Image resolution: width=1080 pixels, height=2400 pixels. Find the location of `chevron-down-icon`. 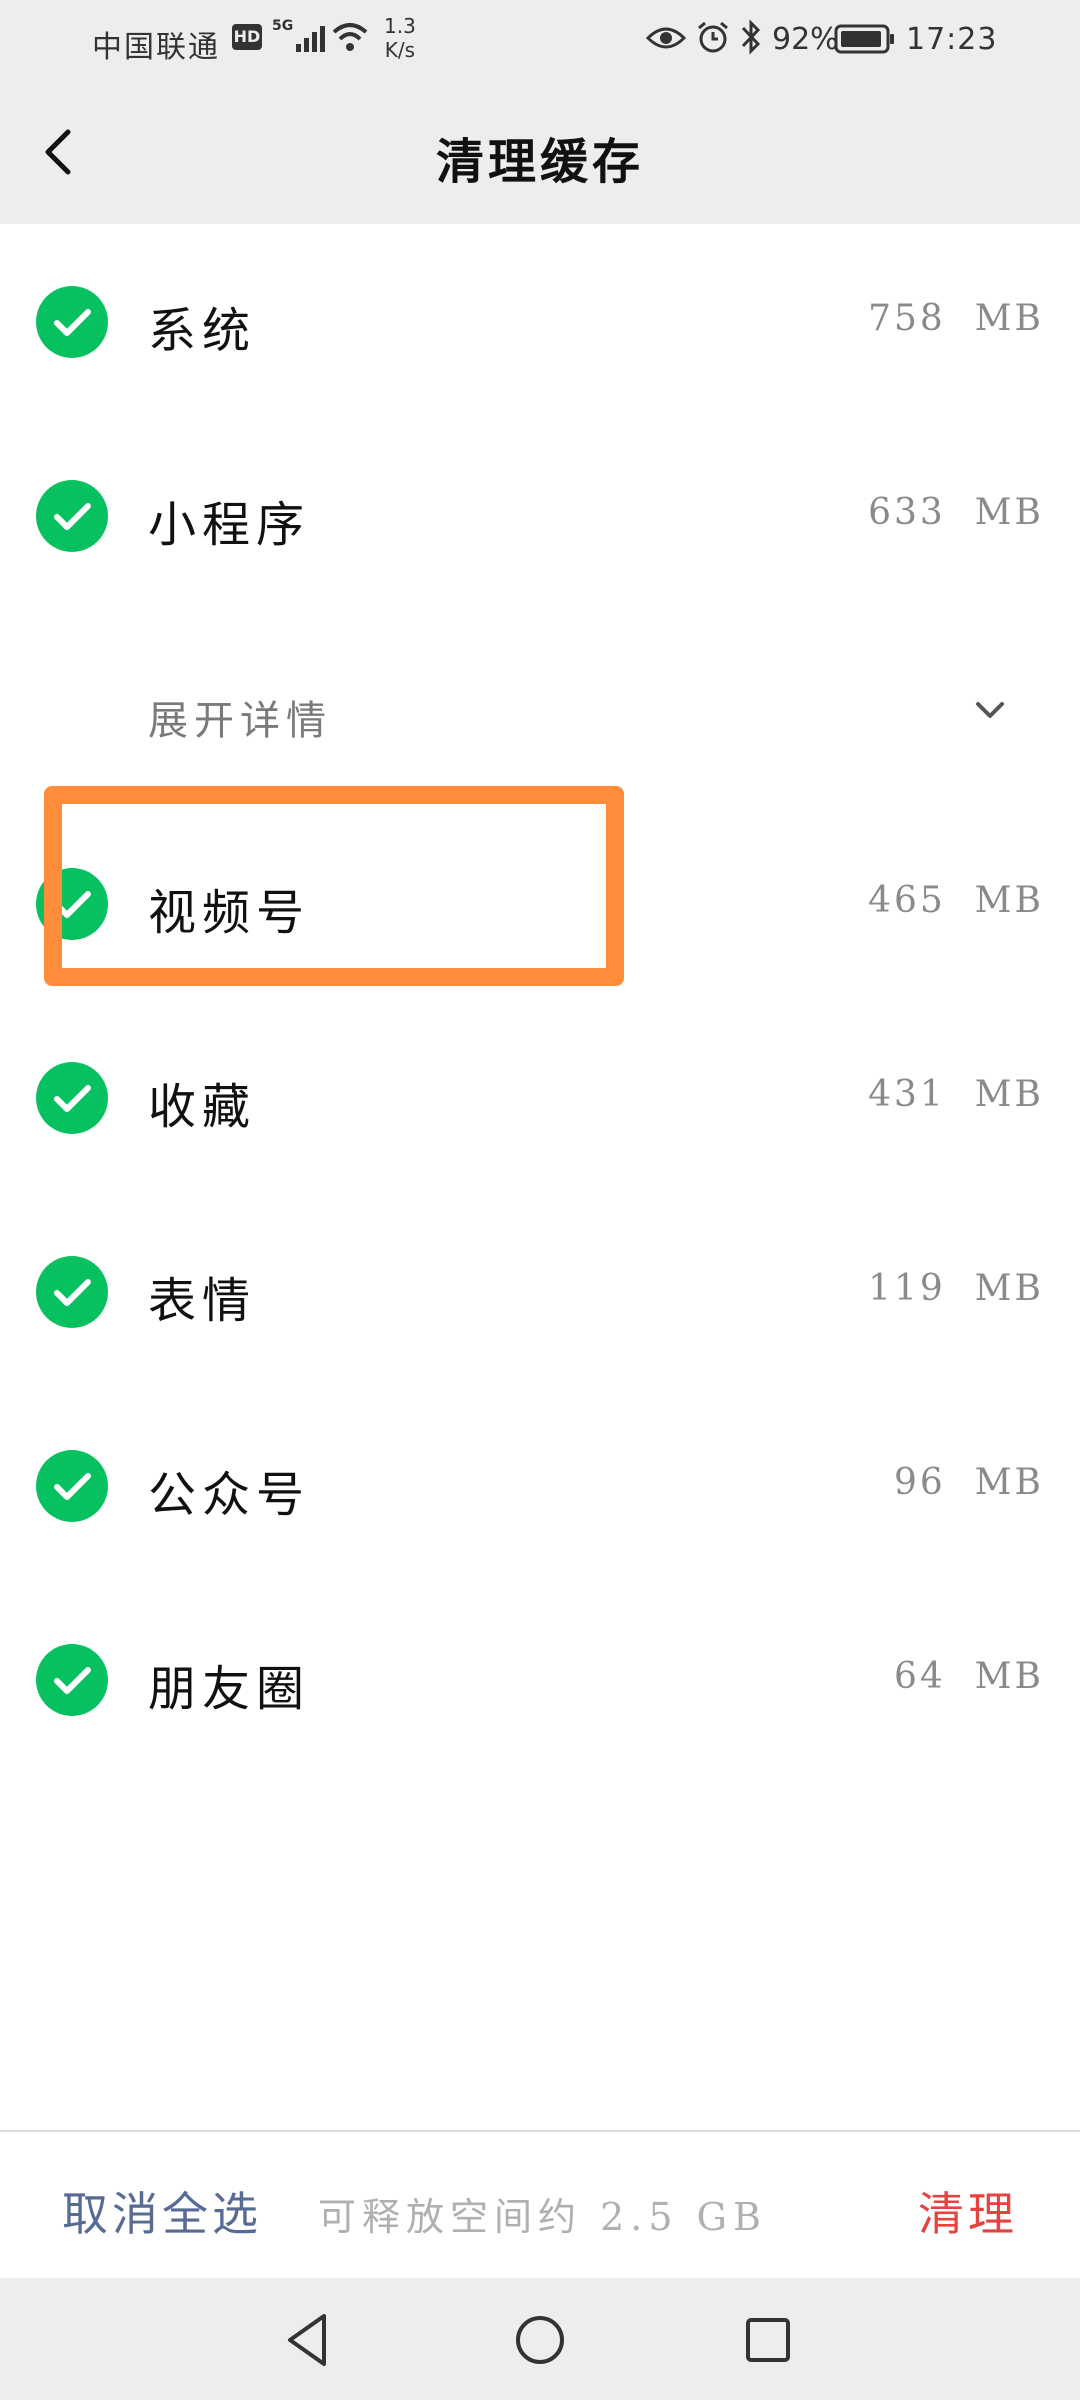

chevron-down-icon is located at coordinates (990, 710).